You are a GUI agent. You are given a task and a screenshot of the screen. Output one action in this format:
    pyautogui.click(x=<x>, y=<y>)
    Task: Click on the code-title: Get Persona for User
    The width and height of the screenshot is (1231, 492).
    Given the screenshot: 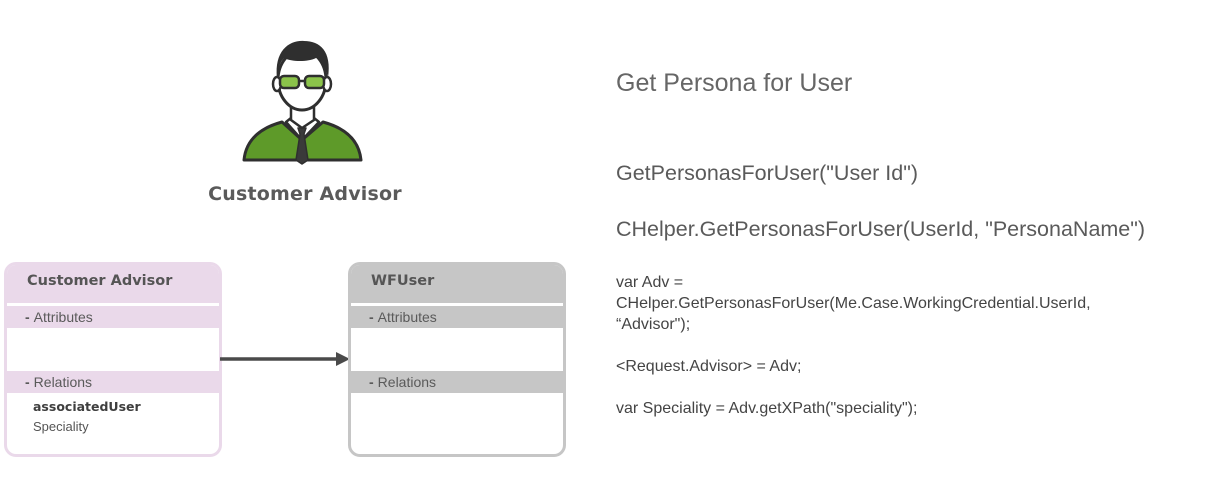 What is the action you would take?
    pyautogui.click(x=734, y=83)
    